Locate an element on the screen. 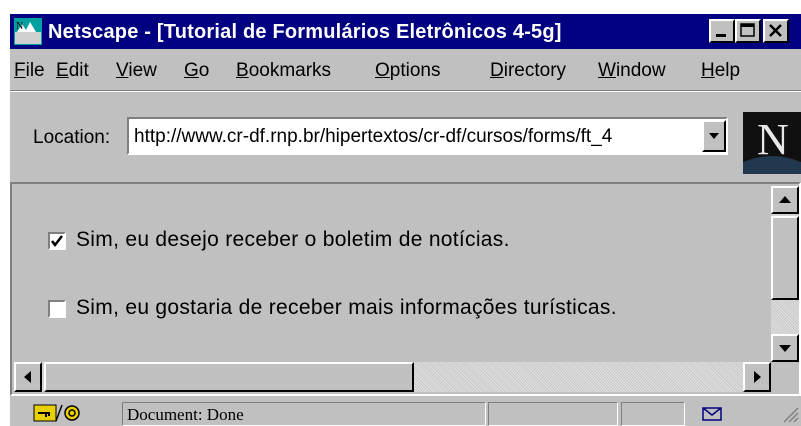 This screenshot has height=426, width=801. scroll-up-button is located at coordinates (785, 200).